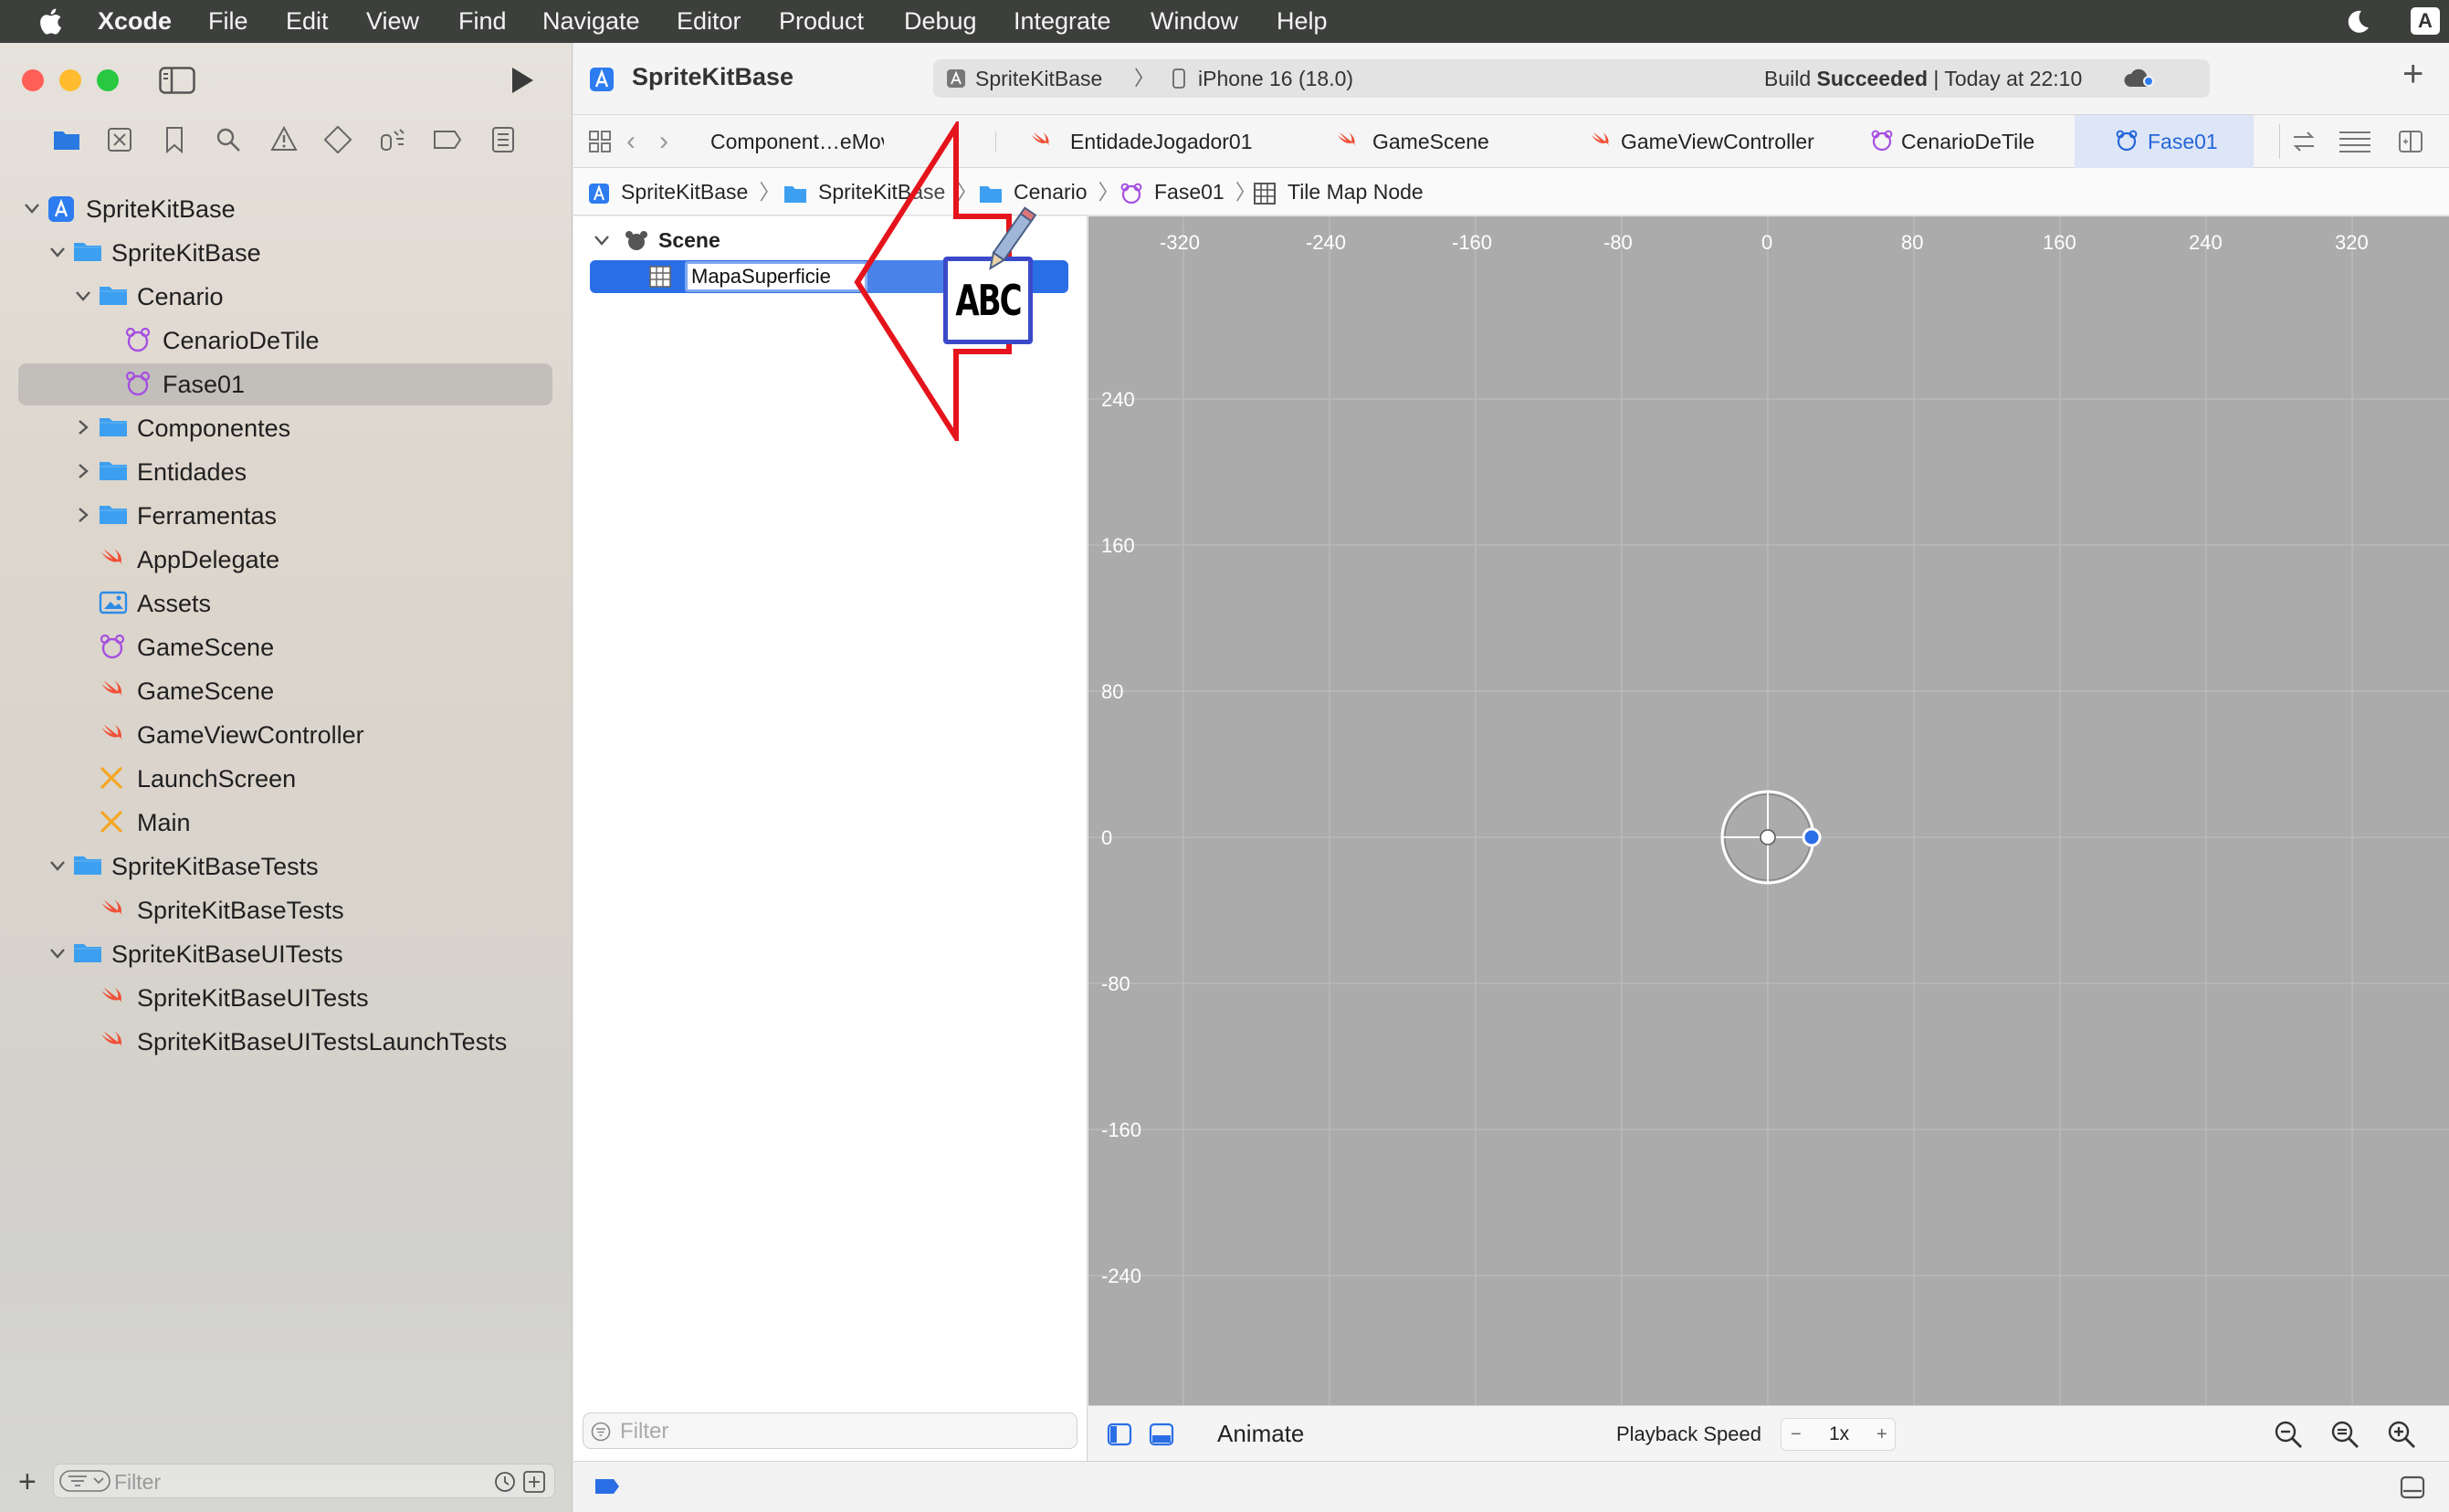 The height and width of the screenshot is (1512, 2449). Describe the element at coordinates (821, 22) in the screenshot. I see `menu-product: Product` at that location.